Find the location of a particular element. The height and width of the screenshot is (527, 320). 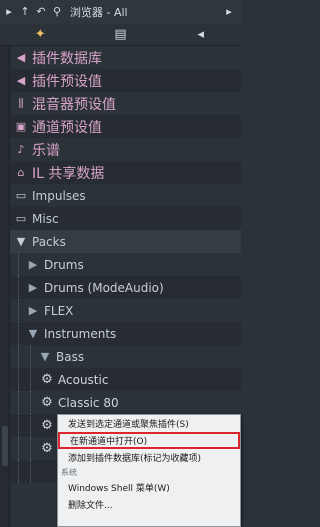

tree-item-scores: ♪ 乐谱 is located at coordinates (125, 149).